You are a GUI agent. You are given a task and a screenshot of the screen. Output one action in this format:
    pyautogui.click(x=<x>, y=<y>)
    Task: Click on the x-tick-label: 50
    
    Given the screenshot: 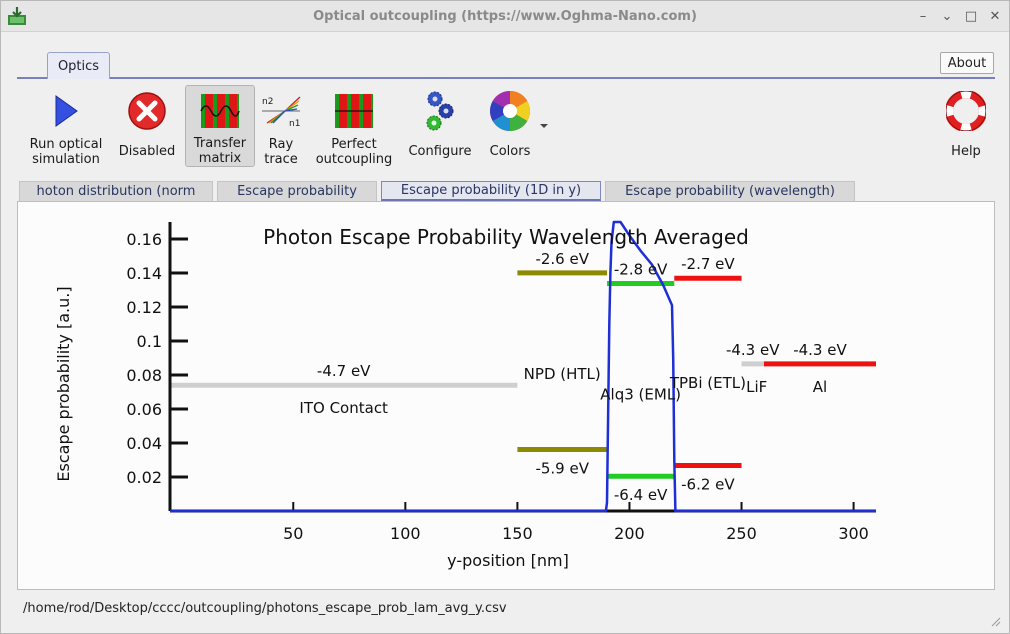 What is the action you would take?
    pyautogui.click(x=293, y=533)
    